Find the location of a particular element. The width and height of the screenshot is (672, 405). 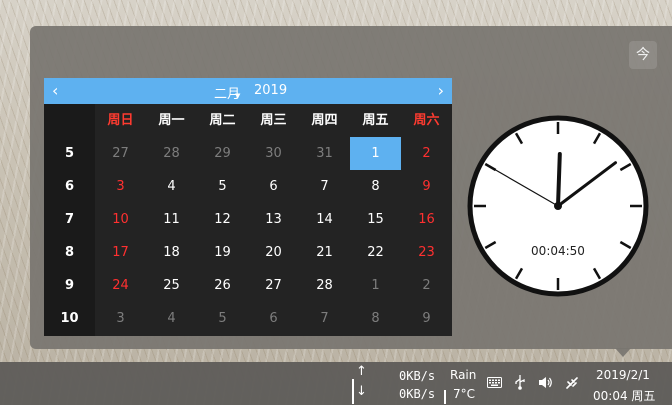

calendar-day: 19 is located at coordinates (222, 252).